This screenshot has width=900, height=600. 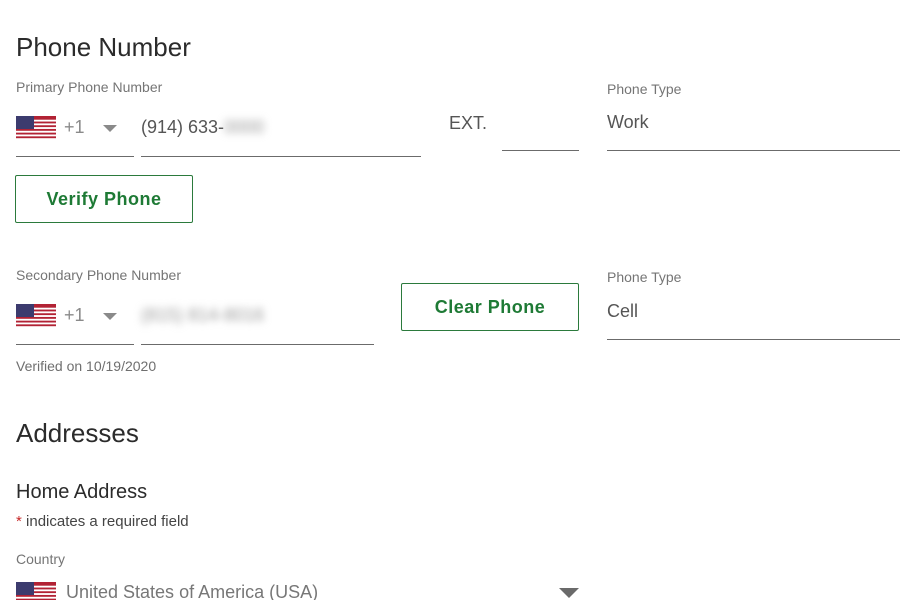 What do you see at coordinates (74, 127) in the screenshot?
I see `primary-country-code: +1` at bounding box center [74, 127].